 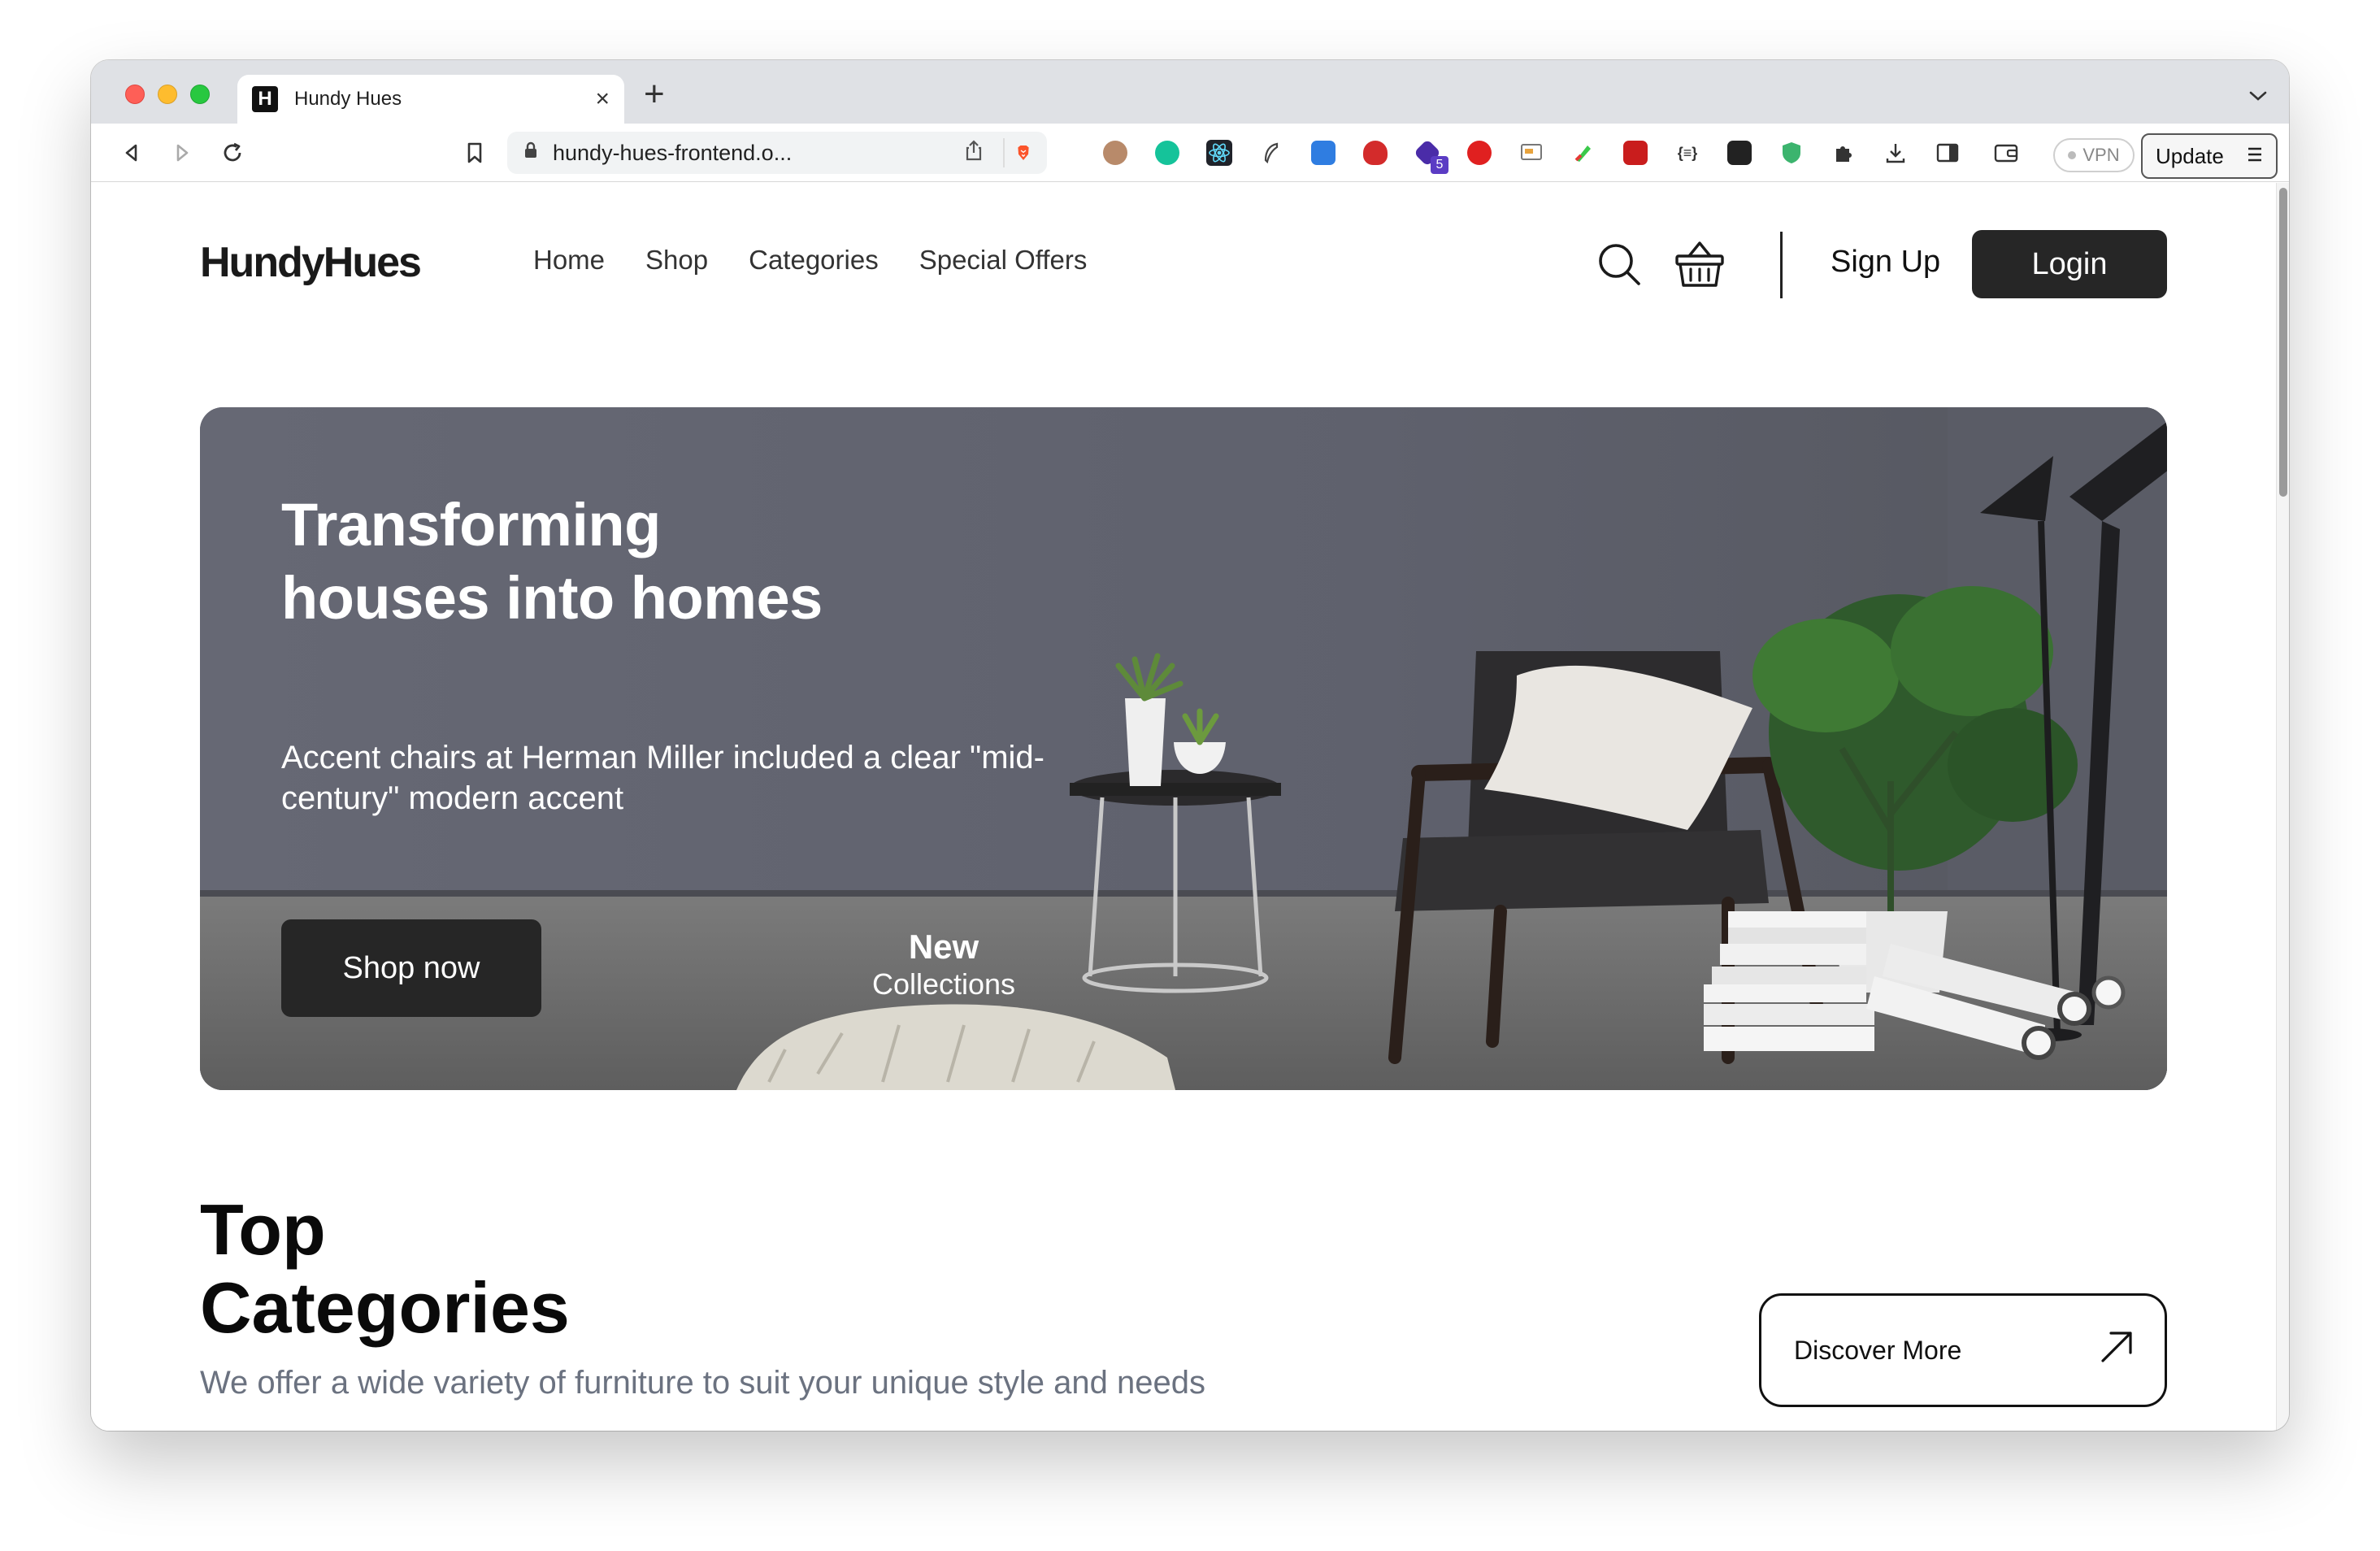 I want to click on minimize-window-button, so click(x=167, y=94).